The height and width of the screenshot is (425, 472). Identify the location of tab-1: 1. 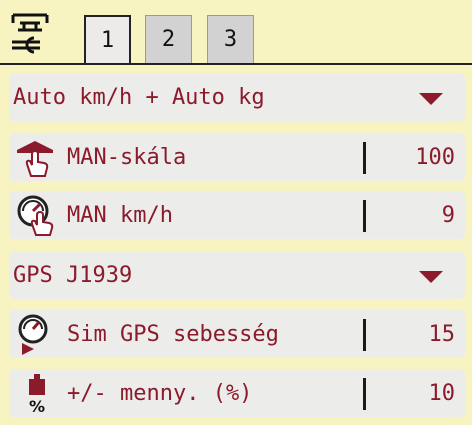
(107, 39).